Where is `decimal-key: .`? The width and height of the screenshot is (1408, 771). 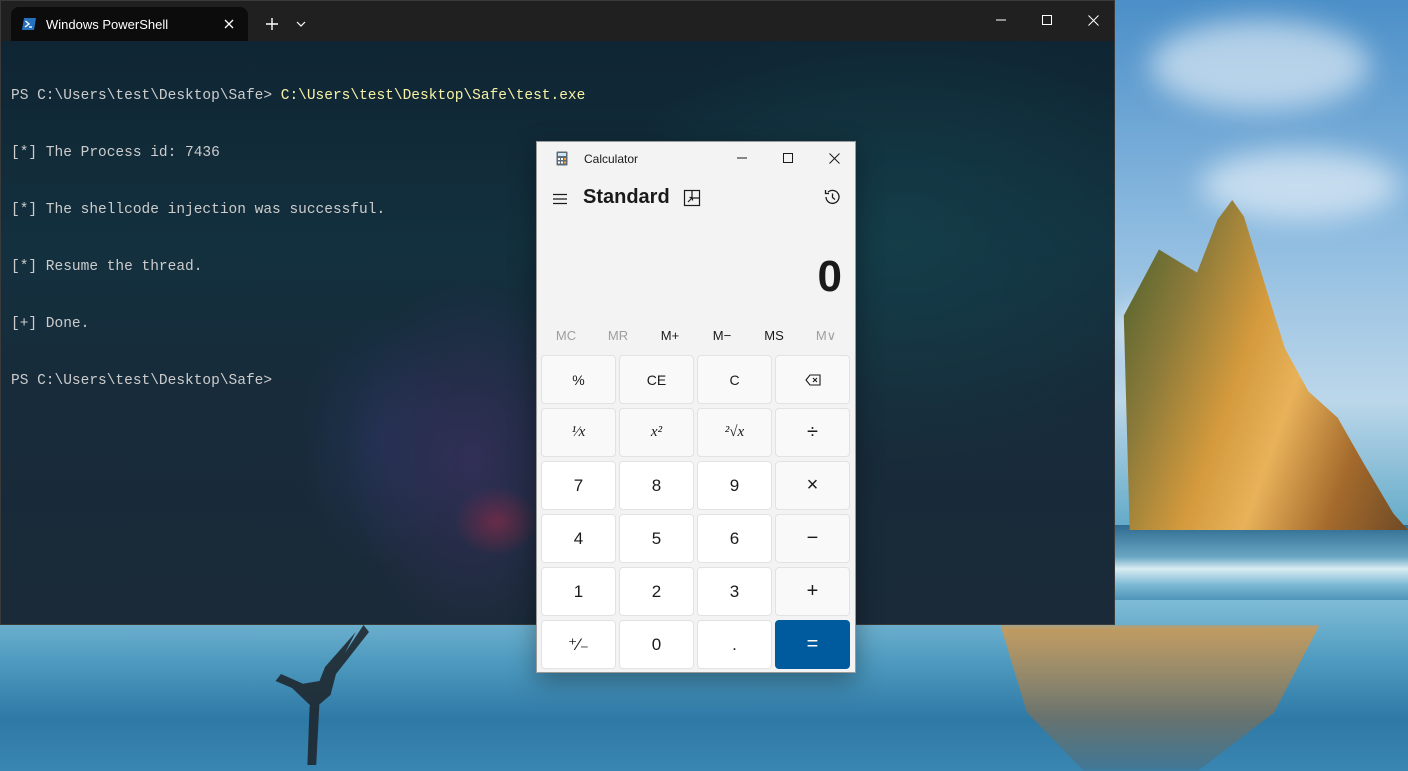
decimal-key: . is located at coordinates (734, 644).